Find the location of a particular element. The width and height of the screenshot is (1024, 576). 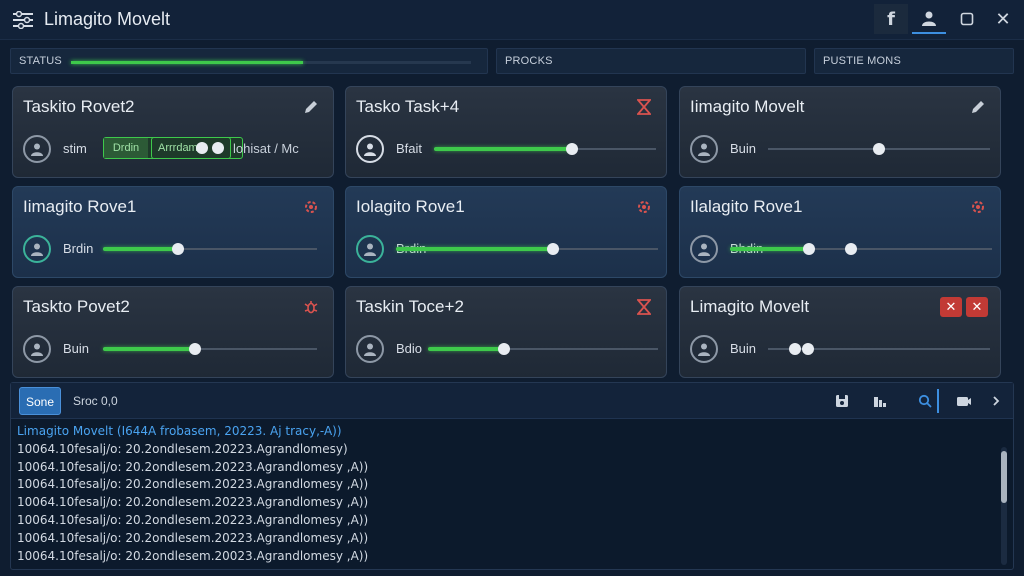

sliders-icon is located at coordinates (23, 20).